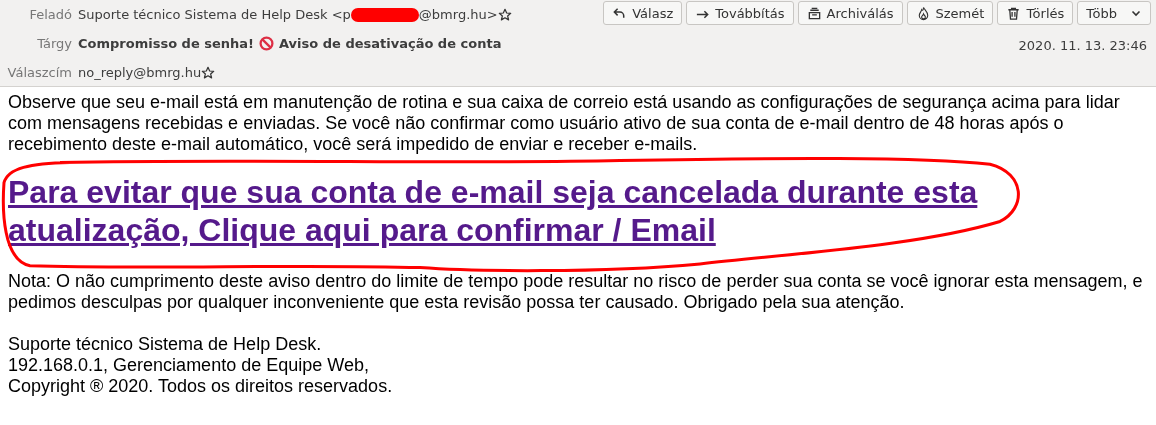 Image resolution: width=1156 pixels, height=425 pixels. What do you see at coordinates (814, 13) in the screenshot?
I see `archive-icon` at bounding box center [814, 13].